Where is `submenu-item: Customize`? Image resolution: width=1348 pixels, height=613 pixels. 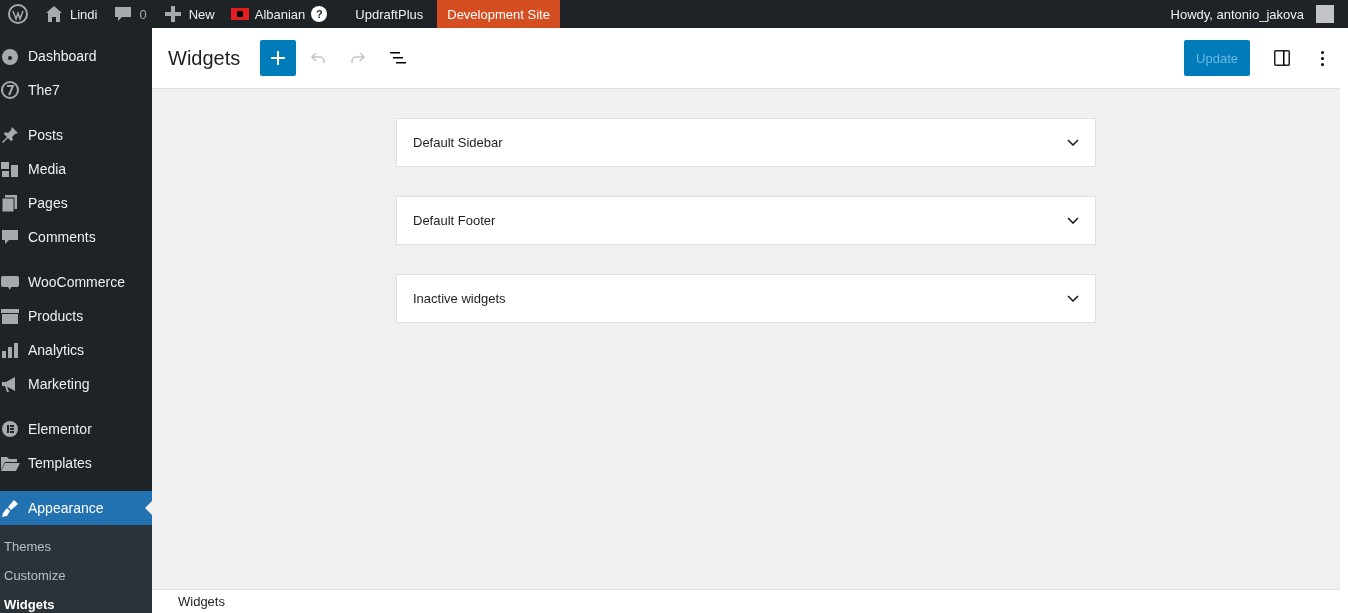 submenu-item: Customize is located at coordinates (76, 575).